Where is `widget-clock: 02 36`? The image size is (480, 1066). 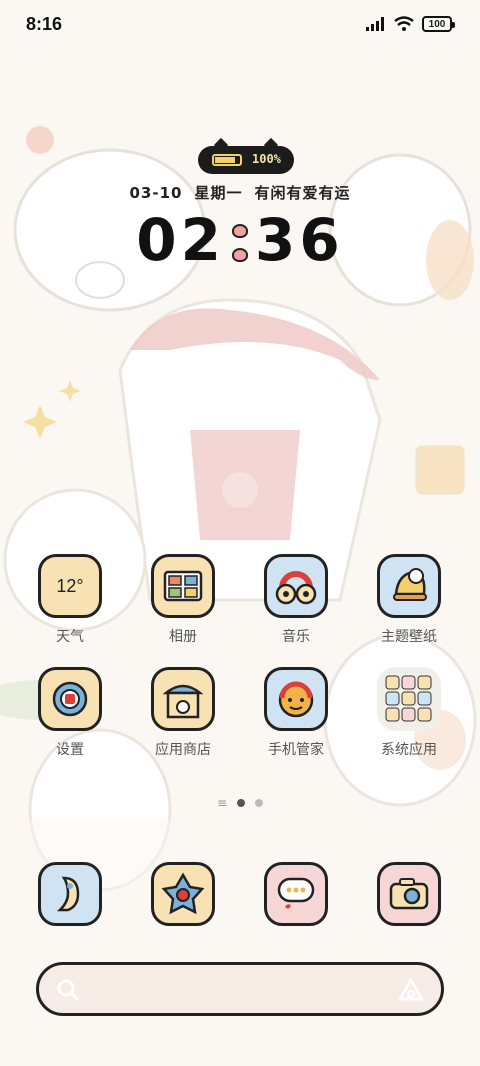
widget-clock: 02 36 is located at coordinates (240, 240).